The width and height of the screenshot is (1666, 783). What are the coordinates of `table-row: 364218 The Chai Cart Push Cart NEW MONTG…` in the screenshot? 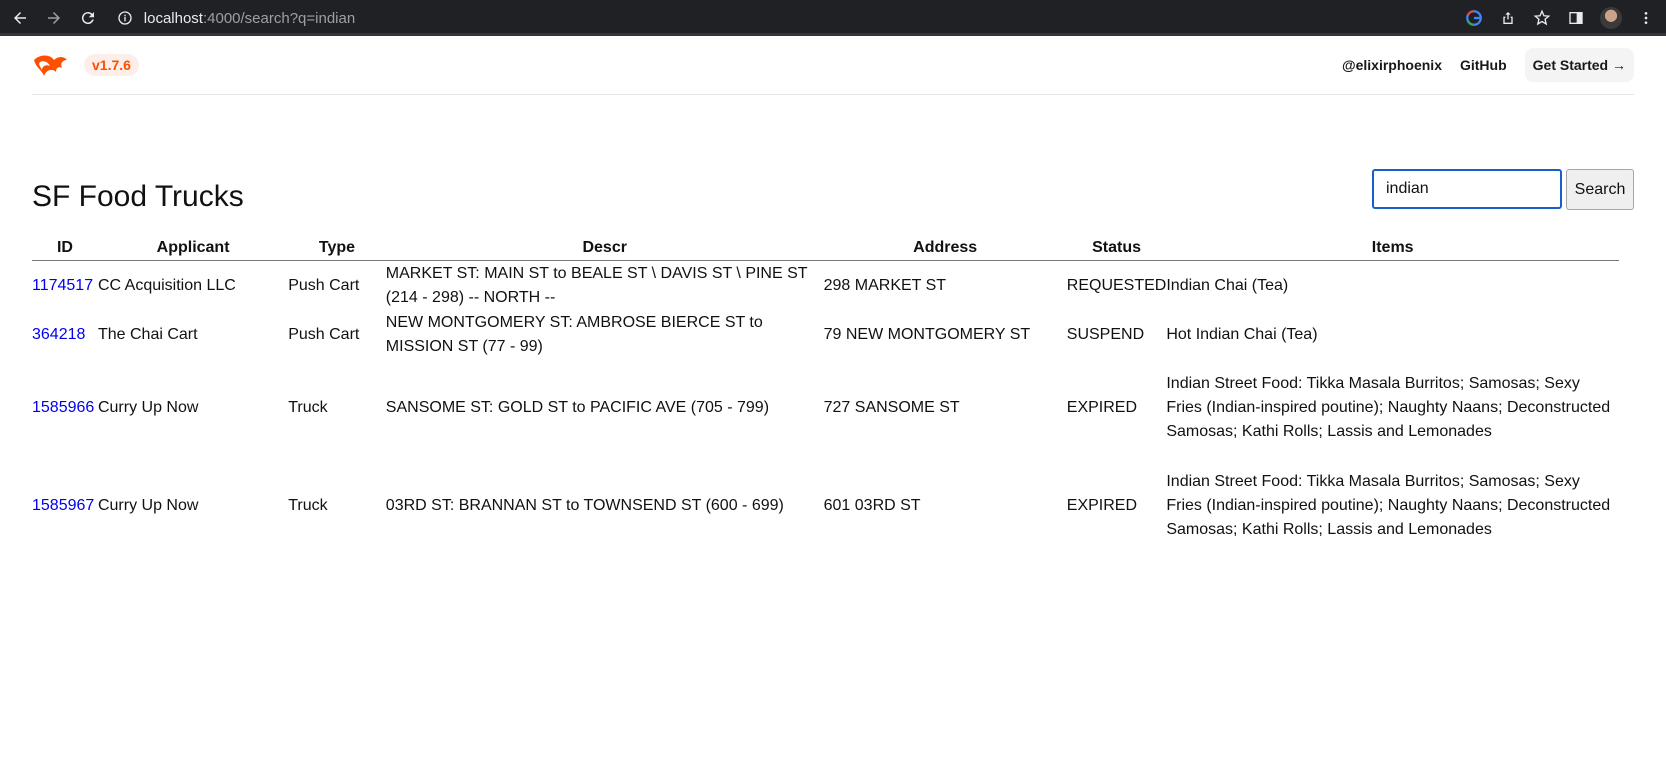 It's located at (825, 335).